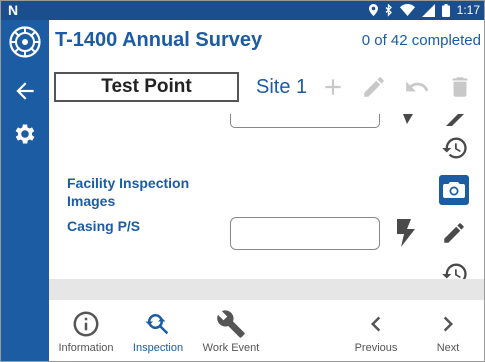  What do you see at coordinates (376, 324) in the screenshot?
I see `chevron-left-icon` at bounding box center [376, 324].